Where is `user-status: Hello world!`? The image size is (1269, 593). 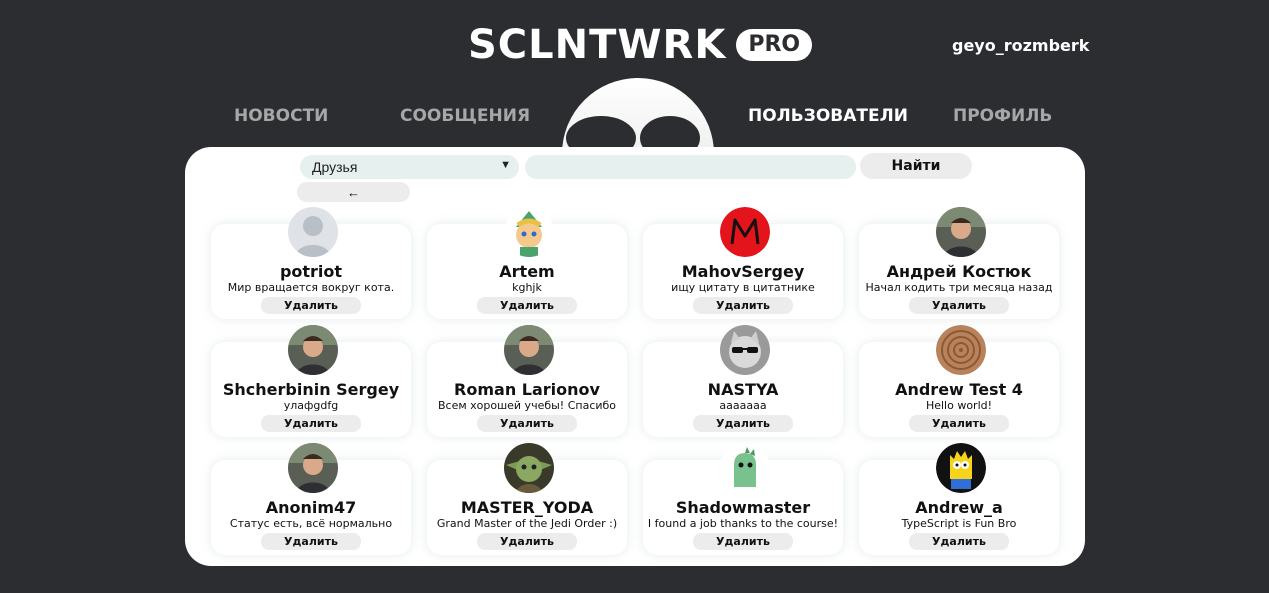 user-status: Hello world! is located at coordinates (959, 405).